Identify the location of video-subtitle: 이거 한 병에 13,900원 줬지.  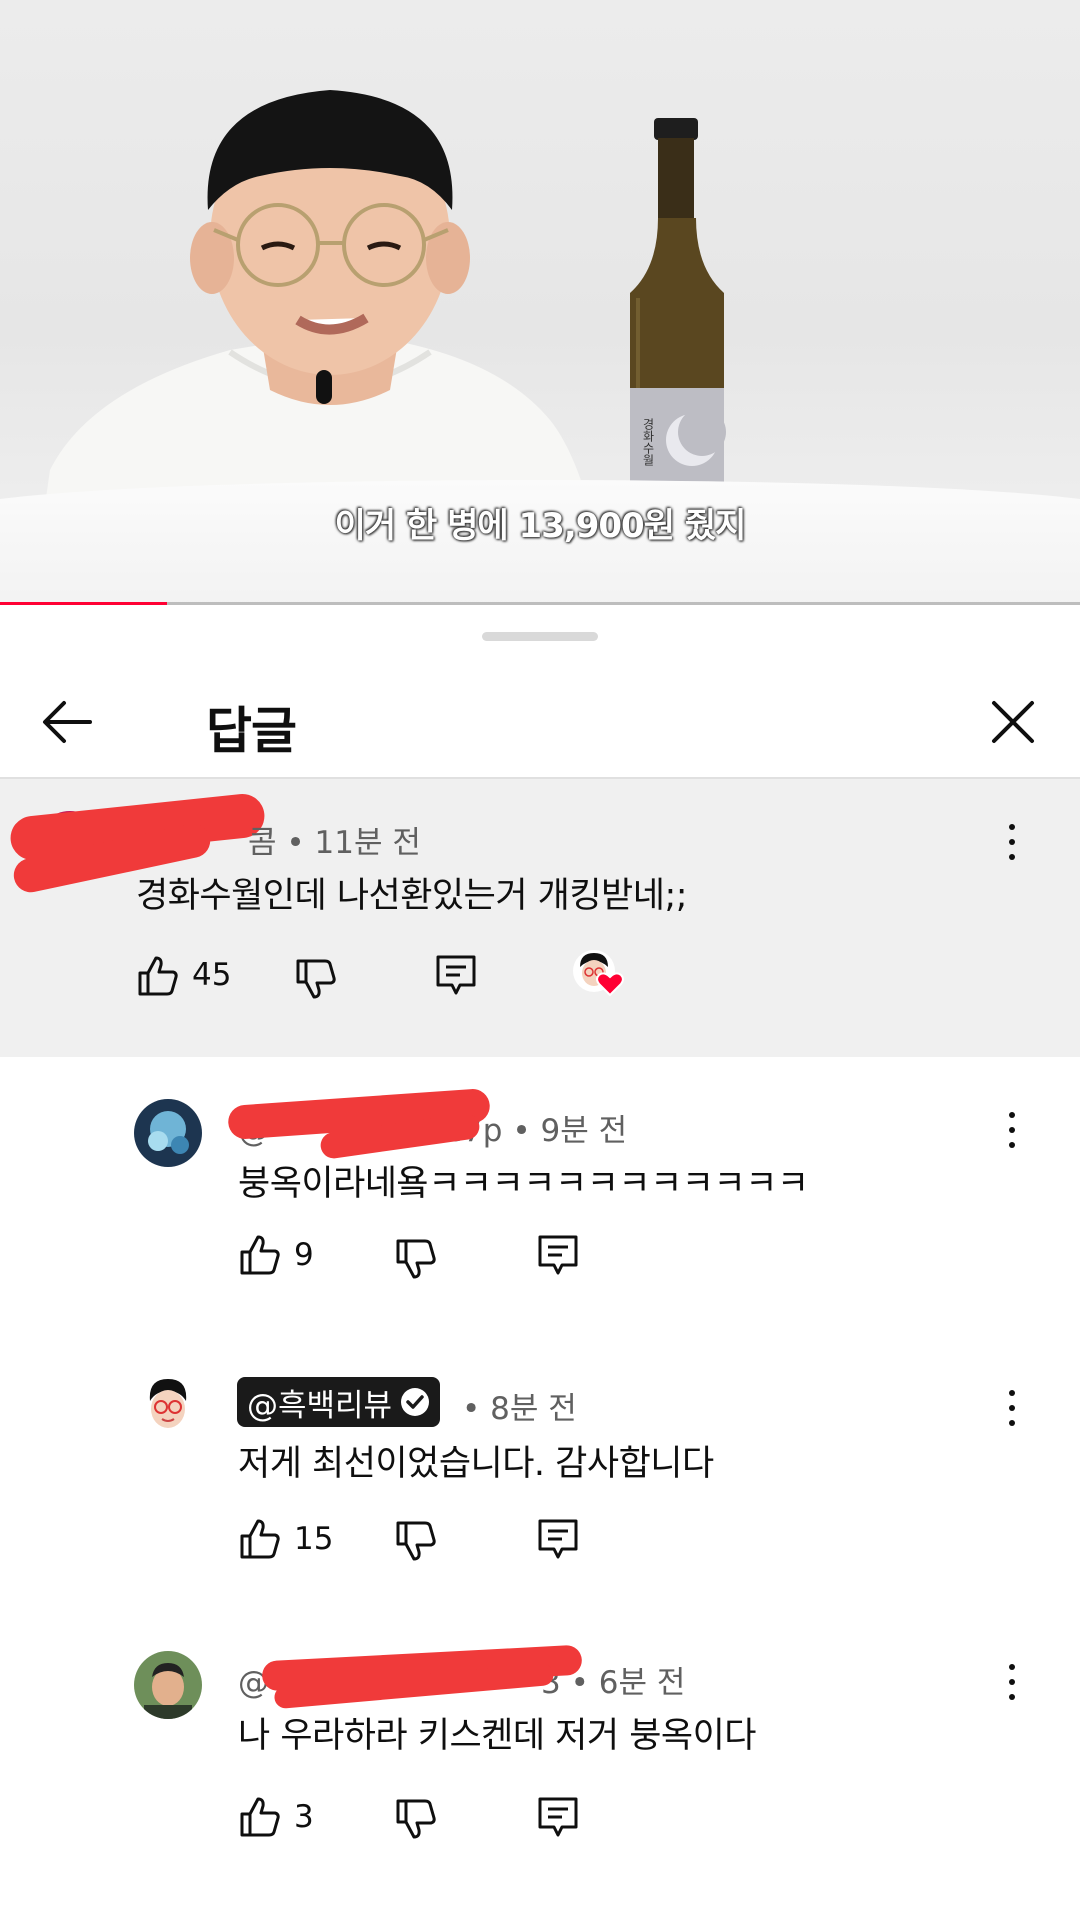
(540, 526).